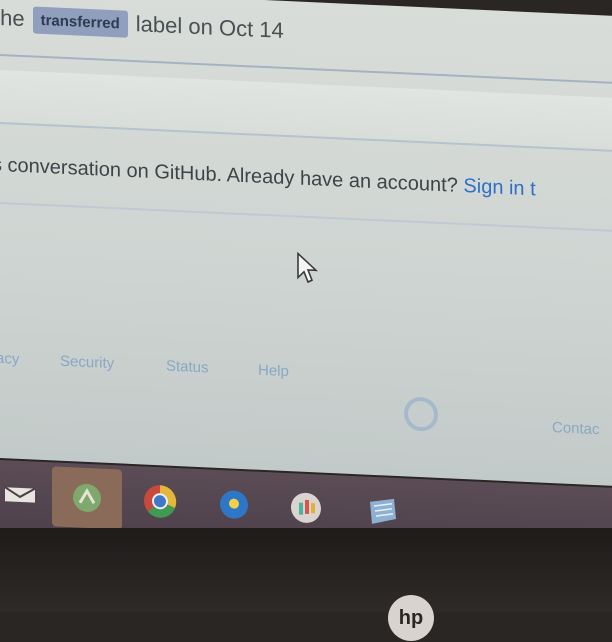 The image size is (612, 642). Describe the element at coordinates (187, 367) in the screenshot. I see `footer-link-status: Status` at that location.